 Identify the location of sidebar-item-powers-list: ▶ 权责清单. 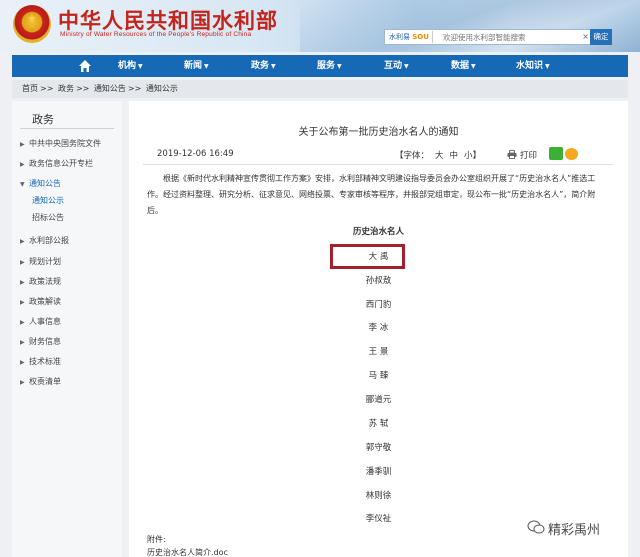
(40, 381).